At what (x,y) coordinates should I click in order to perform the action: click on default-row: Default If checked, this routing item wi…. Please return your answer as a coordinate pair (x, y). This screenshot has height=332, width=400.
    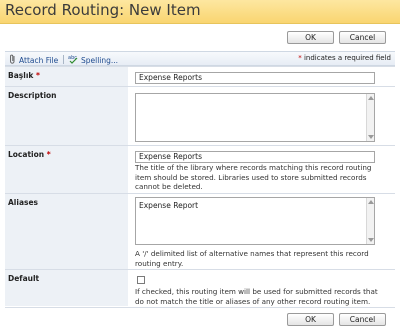
    Looking at the image, I should click on (200, 287).